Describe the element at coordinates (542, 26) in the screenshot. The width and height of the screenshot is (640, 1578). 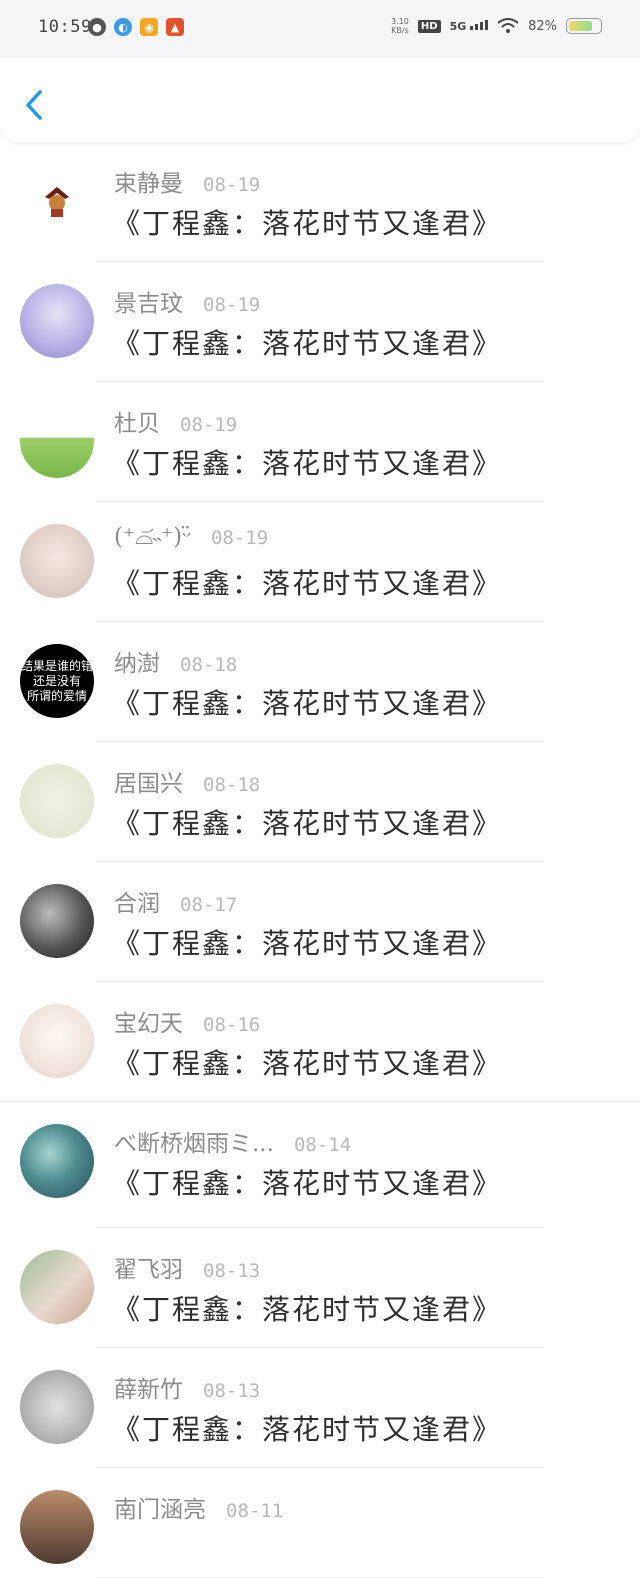
I see `battery-percent: 82%` at that location.